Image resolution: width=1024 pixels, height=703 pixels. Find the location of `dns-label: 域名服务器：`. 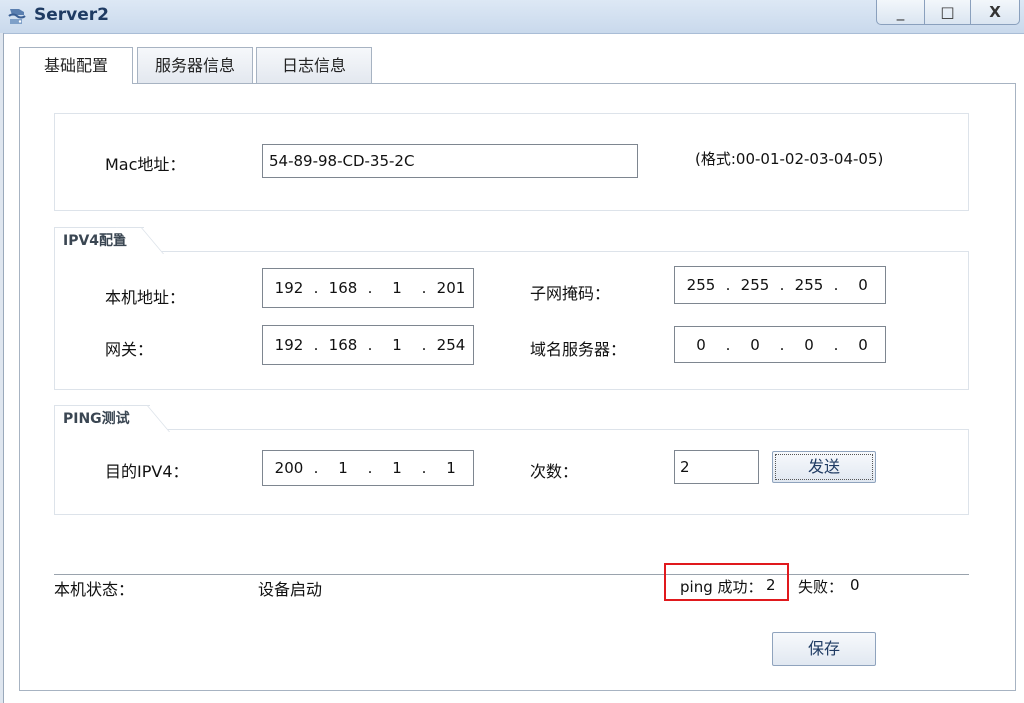

dns-label: 域名服务器： is located at coordinates (578, 349).